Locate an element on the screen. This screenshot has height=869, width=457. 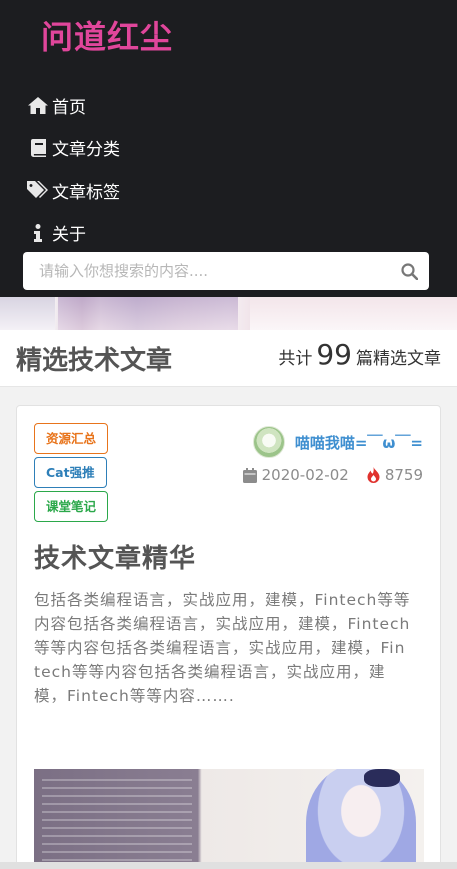
tag-class-notes: 课堂笔记 is located at coordinates (71, 506).